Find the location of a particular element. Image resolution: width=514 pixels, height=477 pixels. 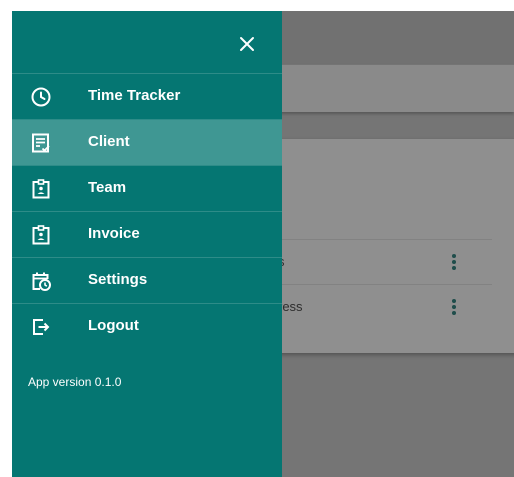

close-drawer-button is located at coordinates (247, 44).